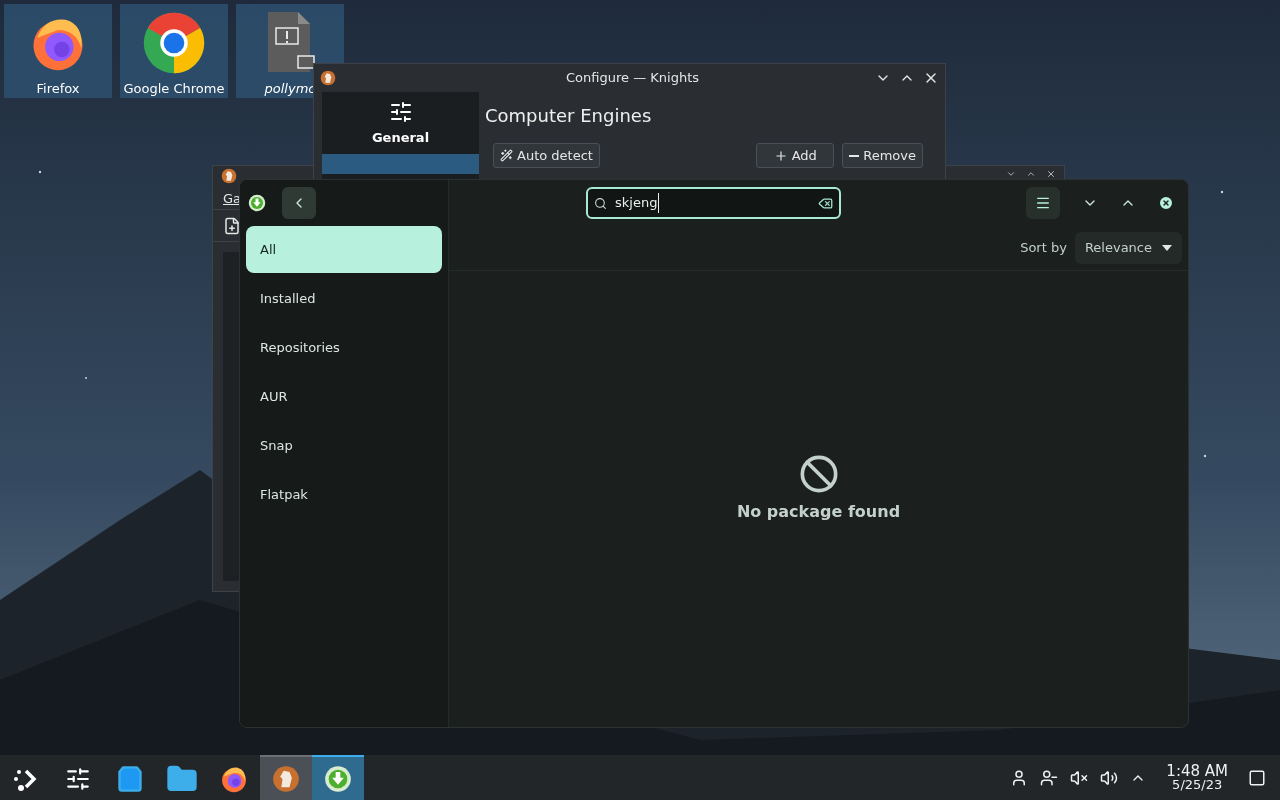 This screenshot has width=1280, height=800. I want to click on add-button: Add, so click(795, 155).